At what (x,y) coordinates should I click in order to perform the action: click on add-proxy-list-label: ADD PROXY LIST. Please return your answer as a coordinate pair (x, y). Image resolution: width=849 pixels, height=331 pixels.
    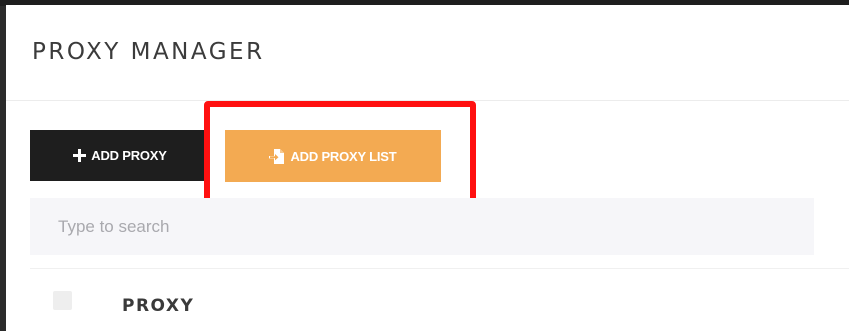
    Looking at the image, I should click on (343, 156).